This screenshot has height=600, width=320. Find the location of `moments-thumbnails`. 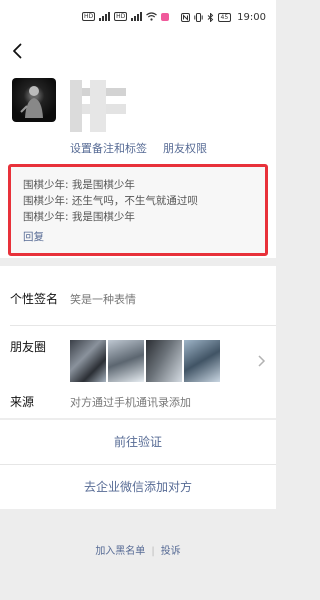

moments-thumbnails is located at coordinates (145, 361).